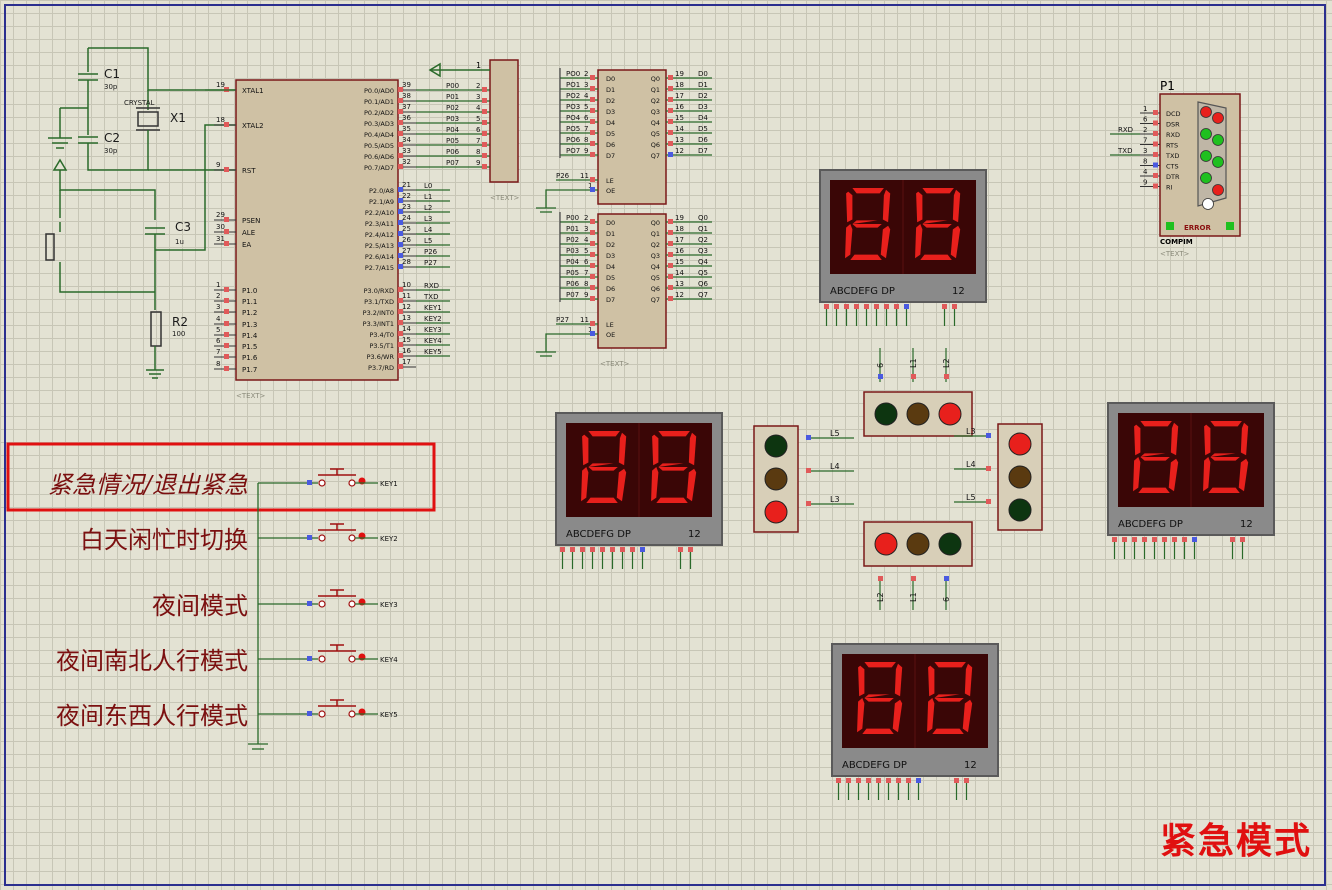 The height and width of the screenshot is (890, 1332). Describe the element at coordinates (655, 90) in the screenshot. I see `latch-out-pin: Q1` at that location.